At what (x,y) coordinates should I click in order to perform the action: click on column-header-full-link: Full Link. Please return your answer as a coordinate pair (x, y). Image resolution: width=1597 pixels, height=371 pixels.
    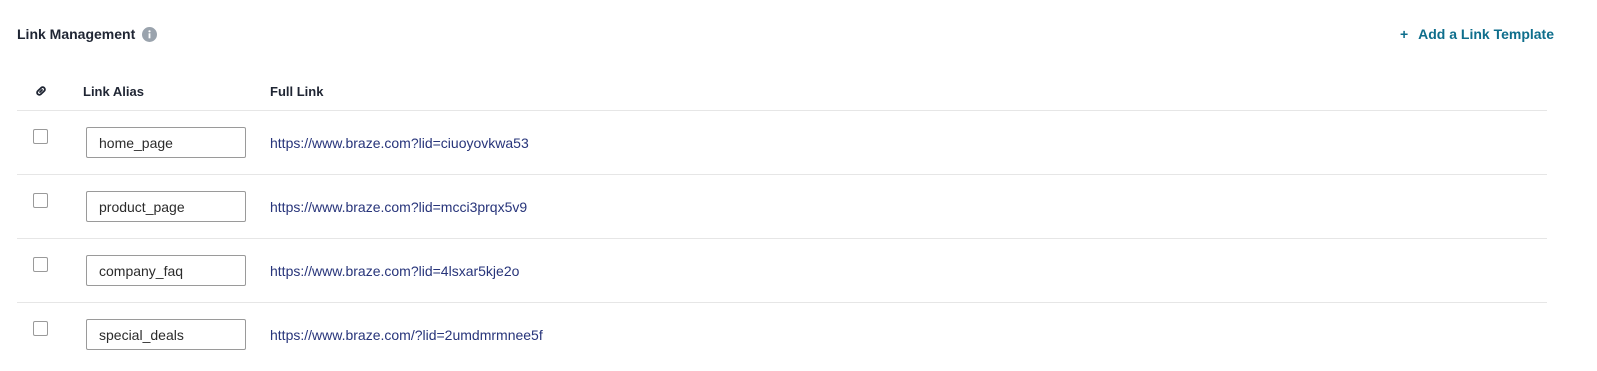
    Looking at the image, I should click on (296, 91).